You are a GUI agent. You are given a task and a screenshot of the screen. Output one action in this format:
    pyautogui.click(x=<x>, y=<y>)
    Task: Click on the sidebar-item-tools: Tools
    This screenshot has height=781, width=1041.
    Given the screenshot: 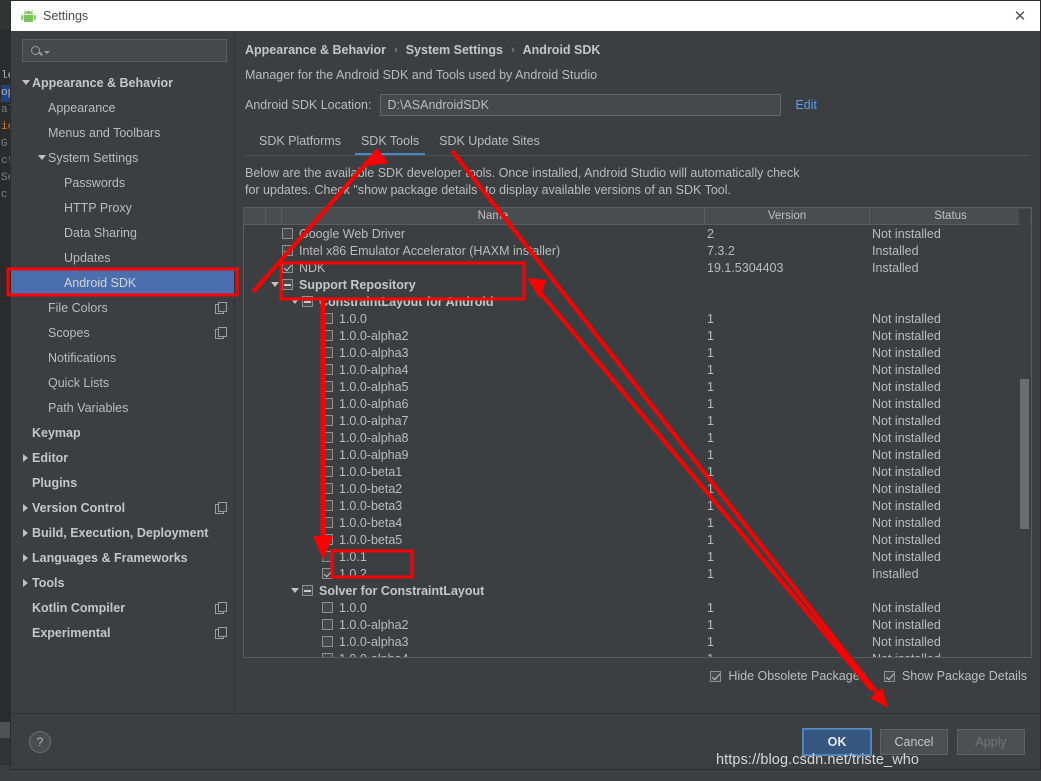 What is the action you would take?
    pyautogui.click(x=122, y=582)
    